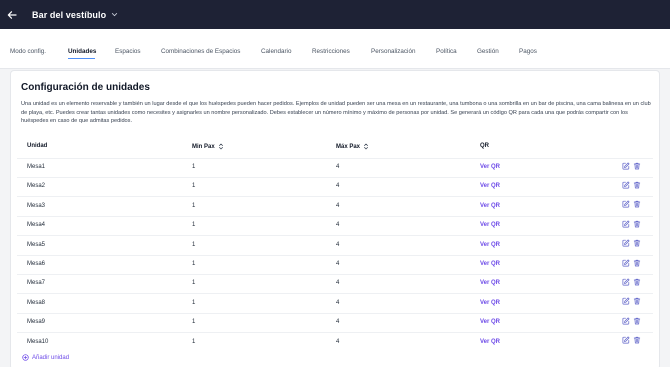 Image resolution: width=670 pixels, height=367 pixels. I want to click on column-header-unit: Unidad, so click(37, 146).